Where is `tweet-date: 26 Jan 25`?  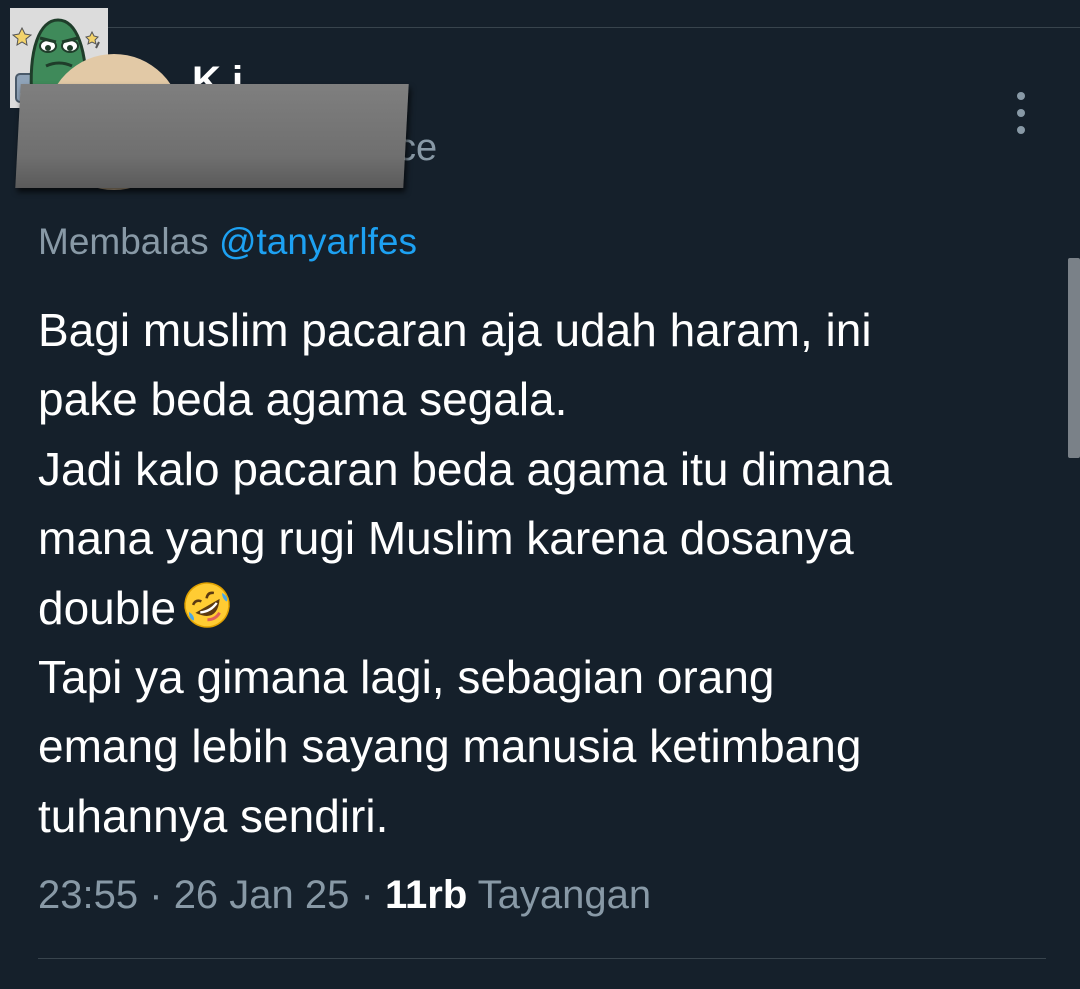
tweet-date: 26 Jan 25 is located at coordinates (262, 895).